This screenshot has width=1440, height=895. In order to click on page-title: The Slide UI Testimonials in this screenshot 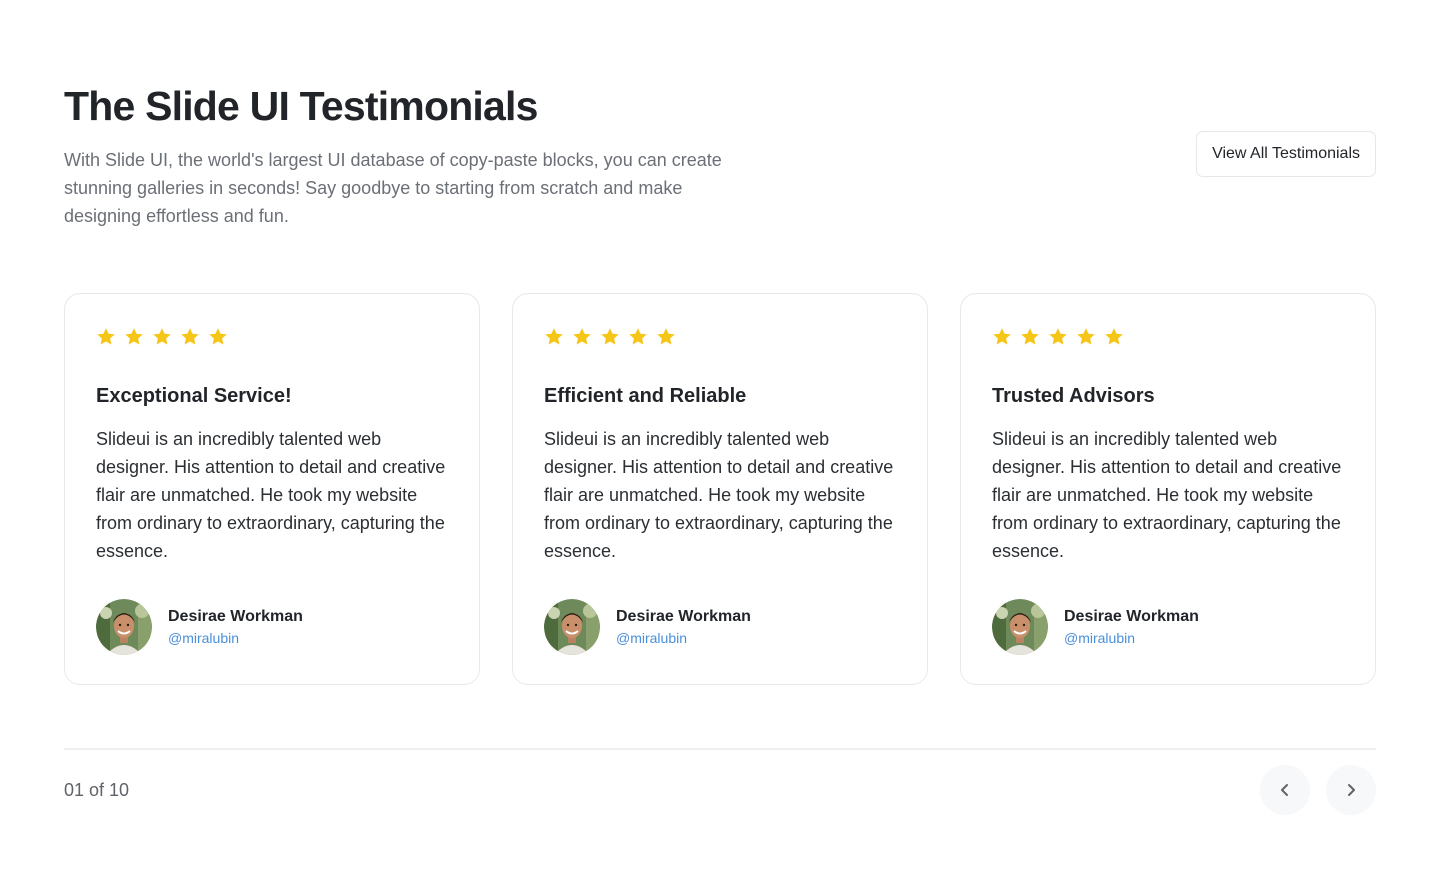, I will do `click(301, 106)`.